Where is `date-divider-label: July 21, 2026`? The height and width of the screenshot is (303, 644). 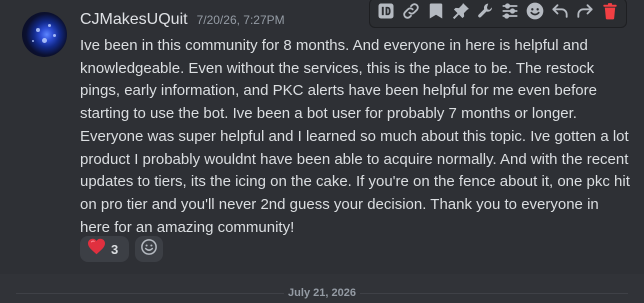
date-divider-label: July 21, 2026 is located at coordinates (322, 293).